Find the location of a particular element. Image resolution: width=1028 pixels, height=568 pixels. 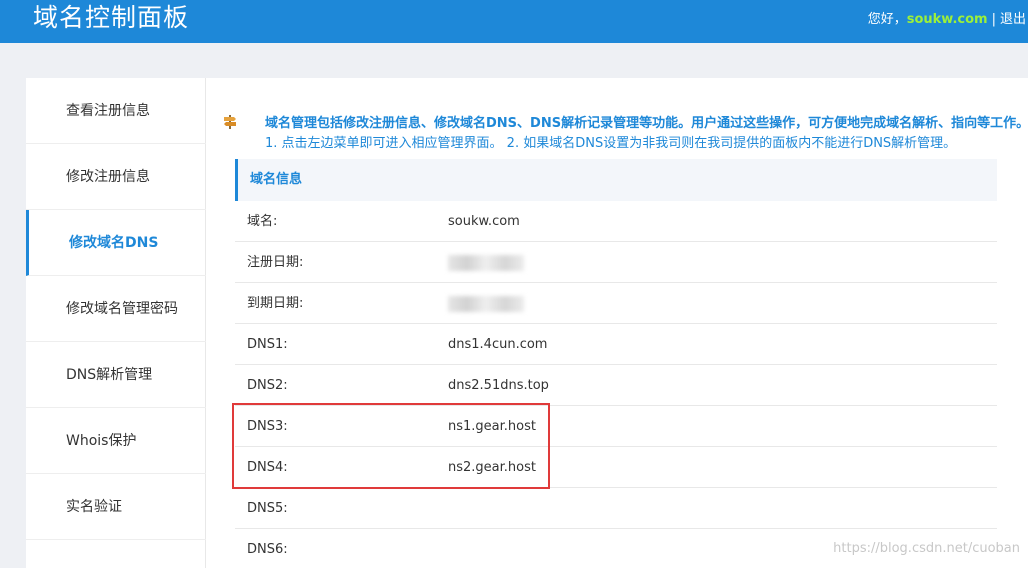

row-label: DNS1: is located at coordinates (267, 344).